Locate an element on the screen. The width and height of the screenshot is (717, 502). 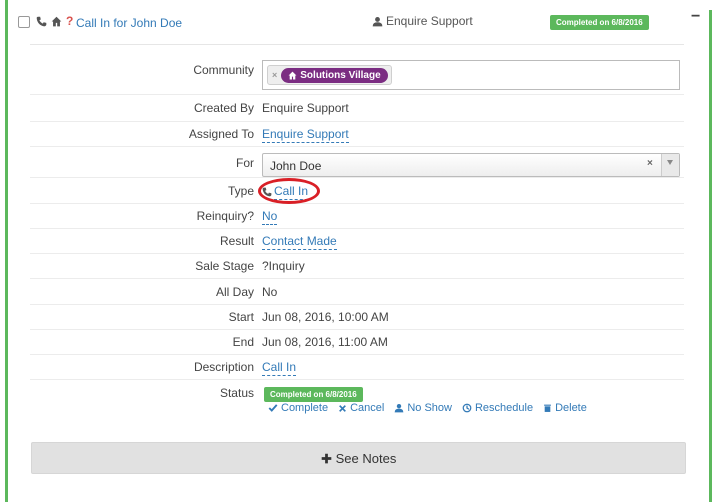
dropdown-arrow-icon is located at coordinates (670, 165).